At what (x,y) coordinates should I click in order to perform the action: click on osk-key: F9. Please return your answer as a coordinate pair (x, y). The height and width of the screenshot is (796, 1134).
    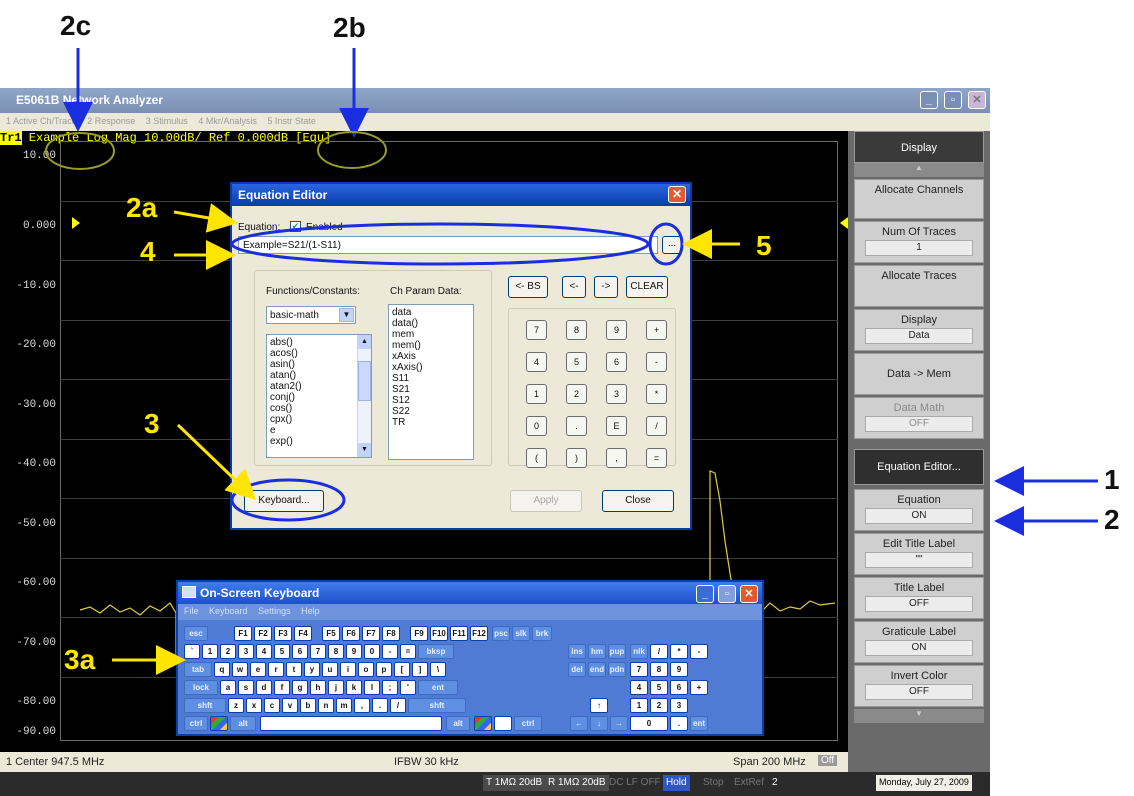
    Looking at the image, I should click on (419, 633).